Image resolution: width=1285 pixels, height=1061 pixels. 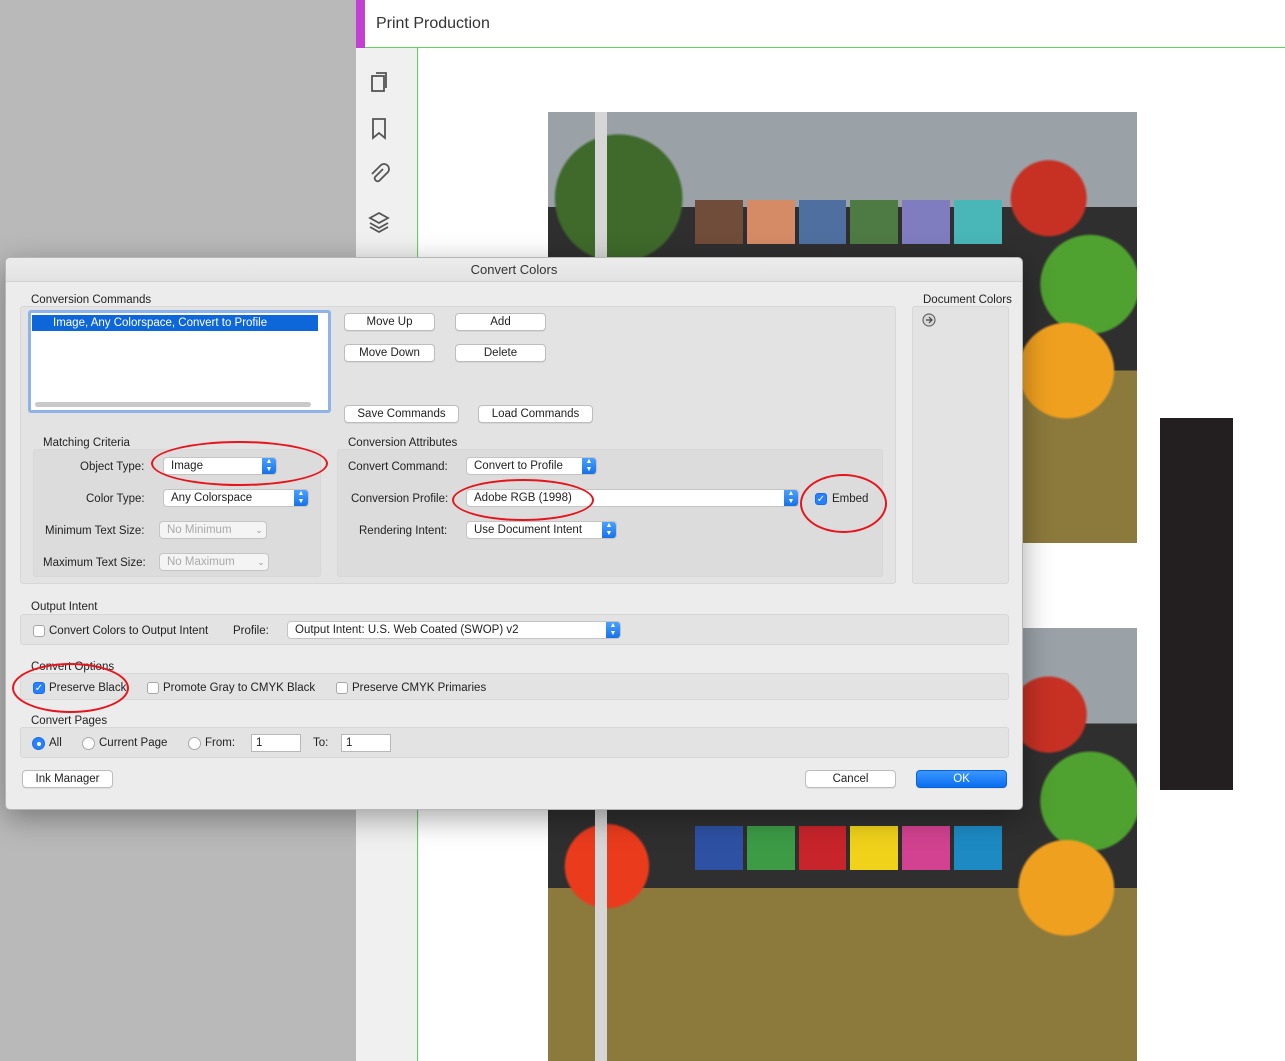 I want to click on max-text-size-select: No Maximum ⌄, so click(x=214, y=562).